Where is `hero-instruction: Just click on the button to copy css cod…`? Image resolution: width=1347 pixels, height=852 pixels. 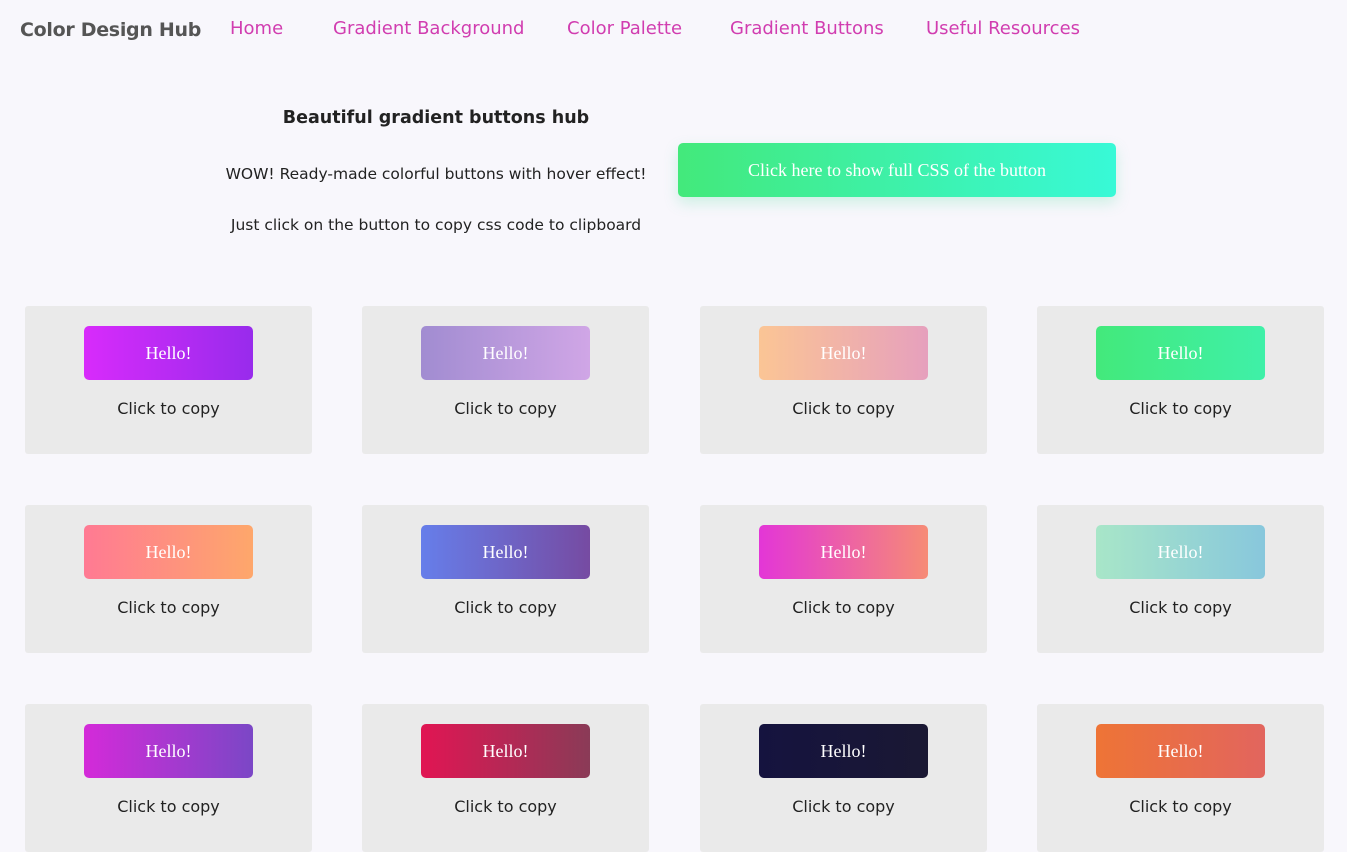
hero-instruction: Just click on the button to copy css cod… is located at coordinates (436, 225).